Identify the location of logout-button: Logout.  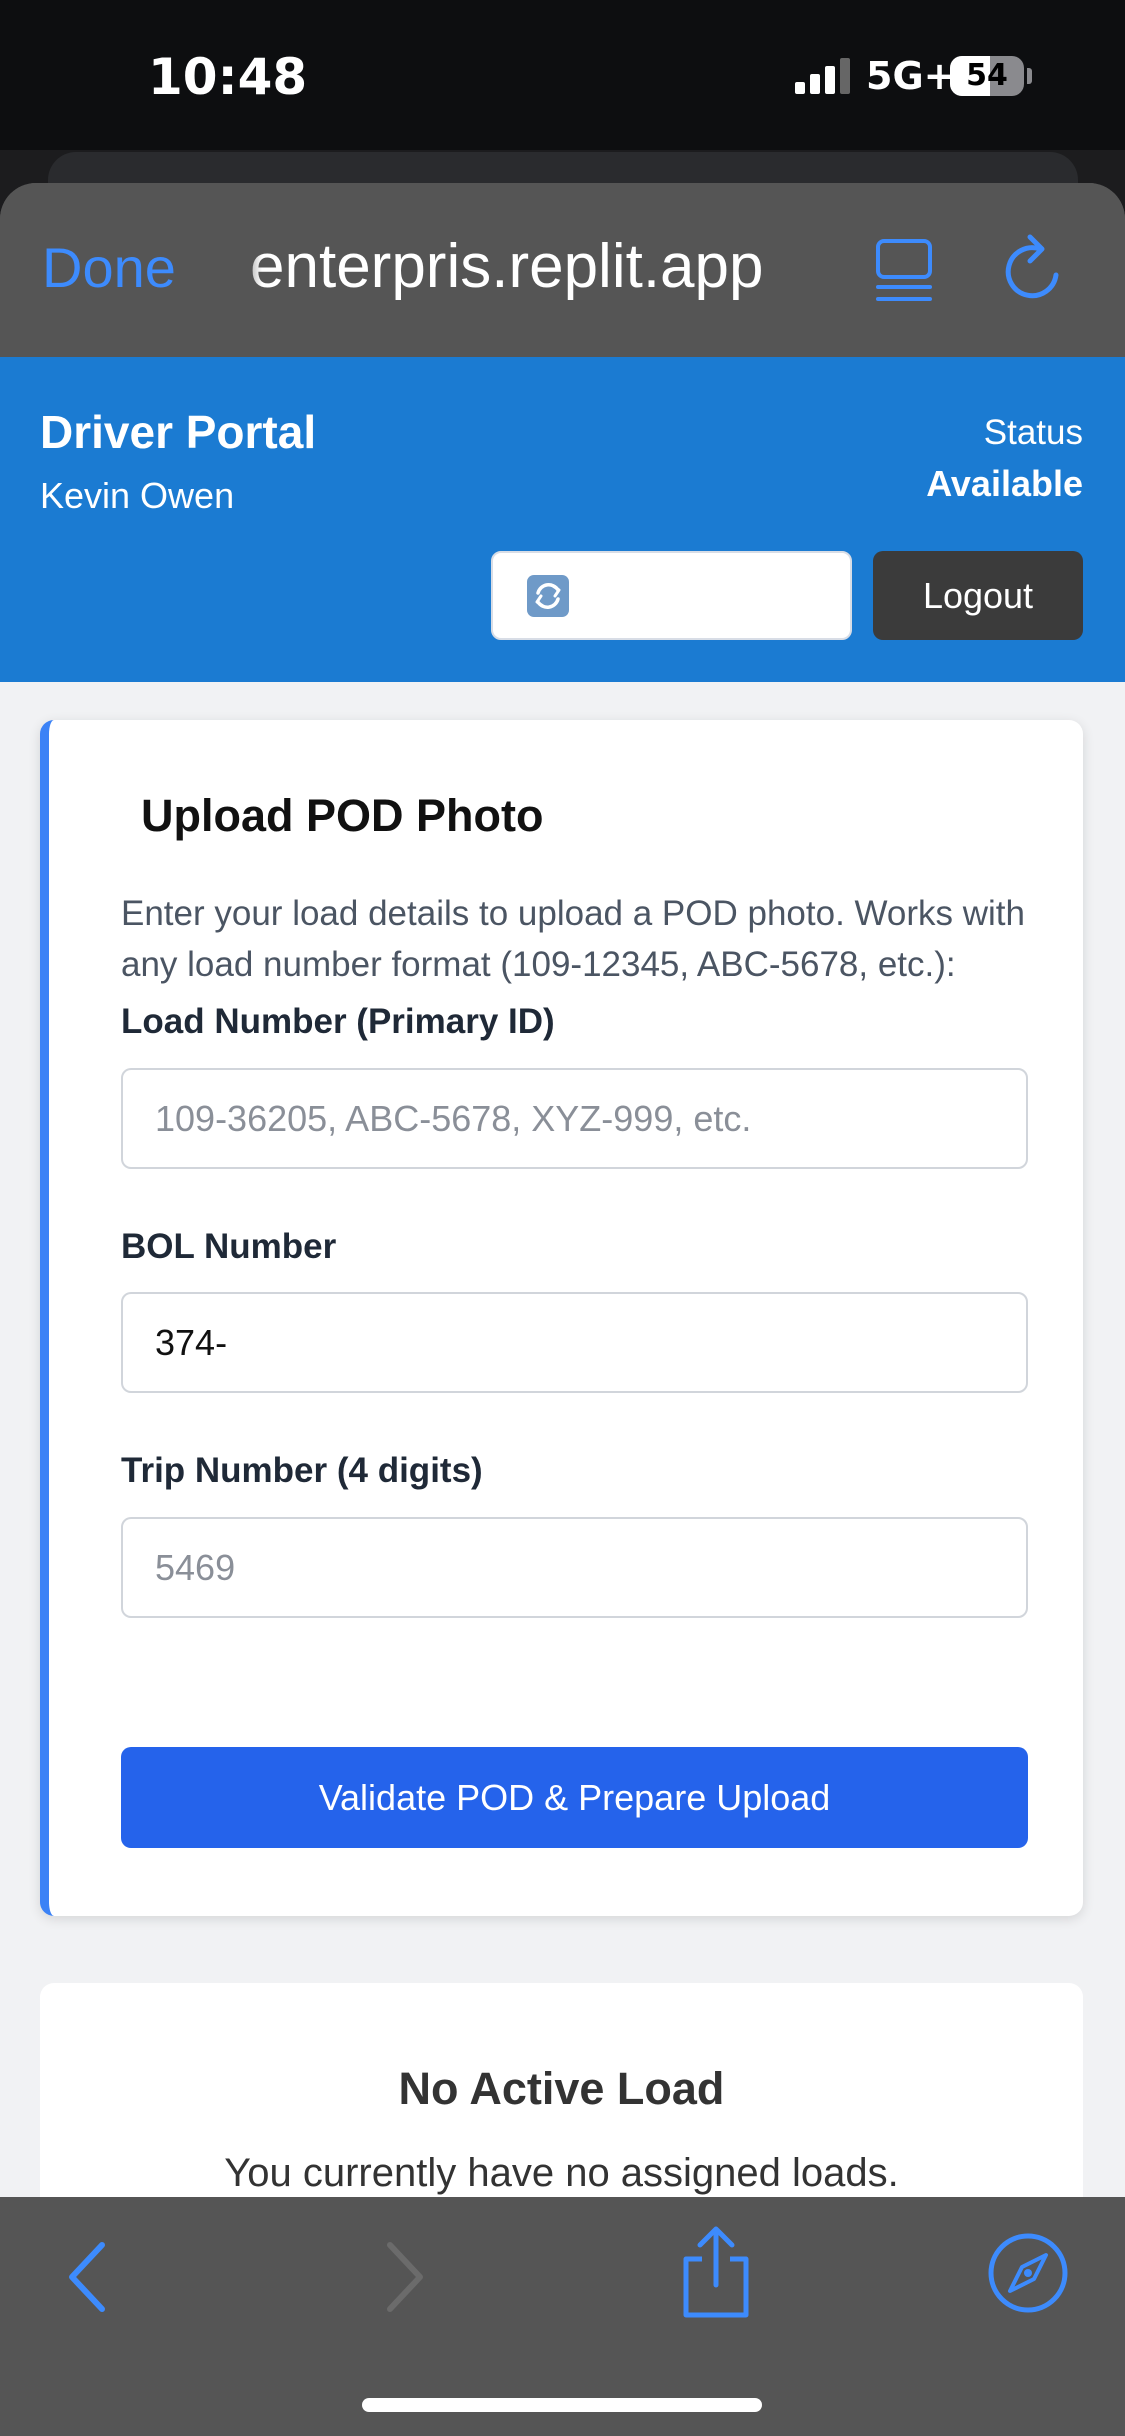
(978, 595).